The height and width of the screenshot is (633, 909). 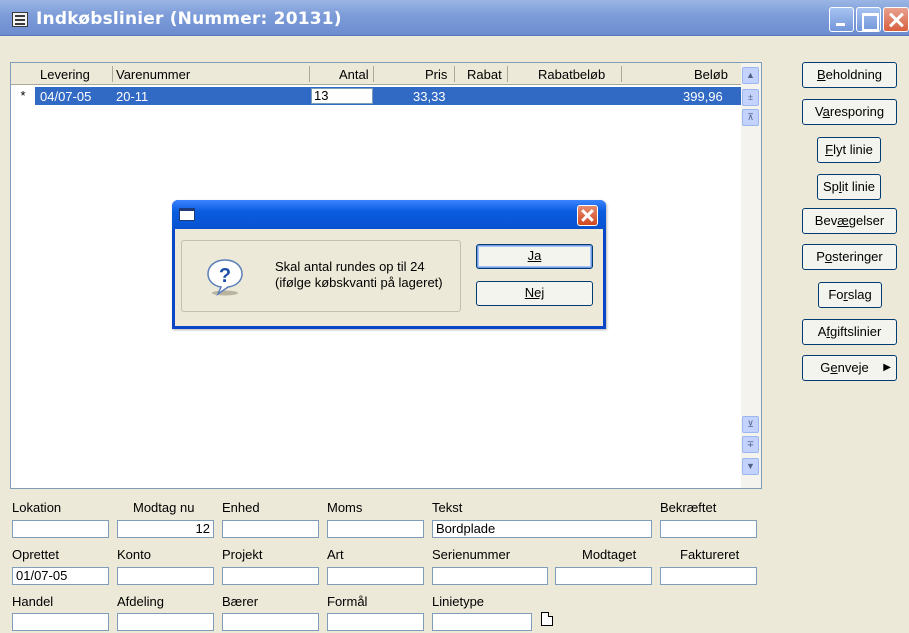 I want to click on no-button: Nej, so click(x=534, y=293).